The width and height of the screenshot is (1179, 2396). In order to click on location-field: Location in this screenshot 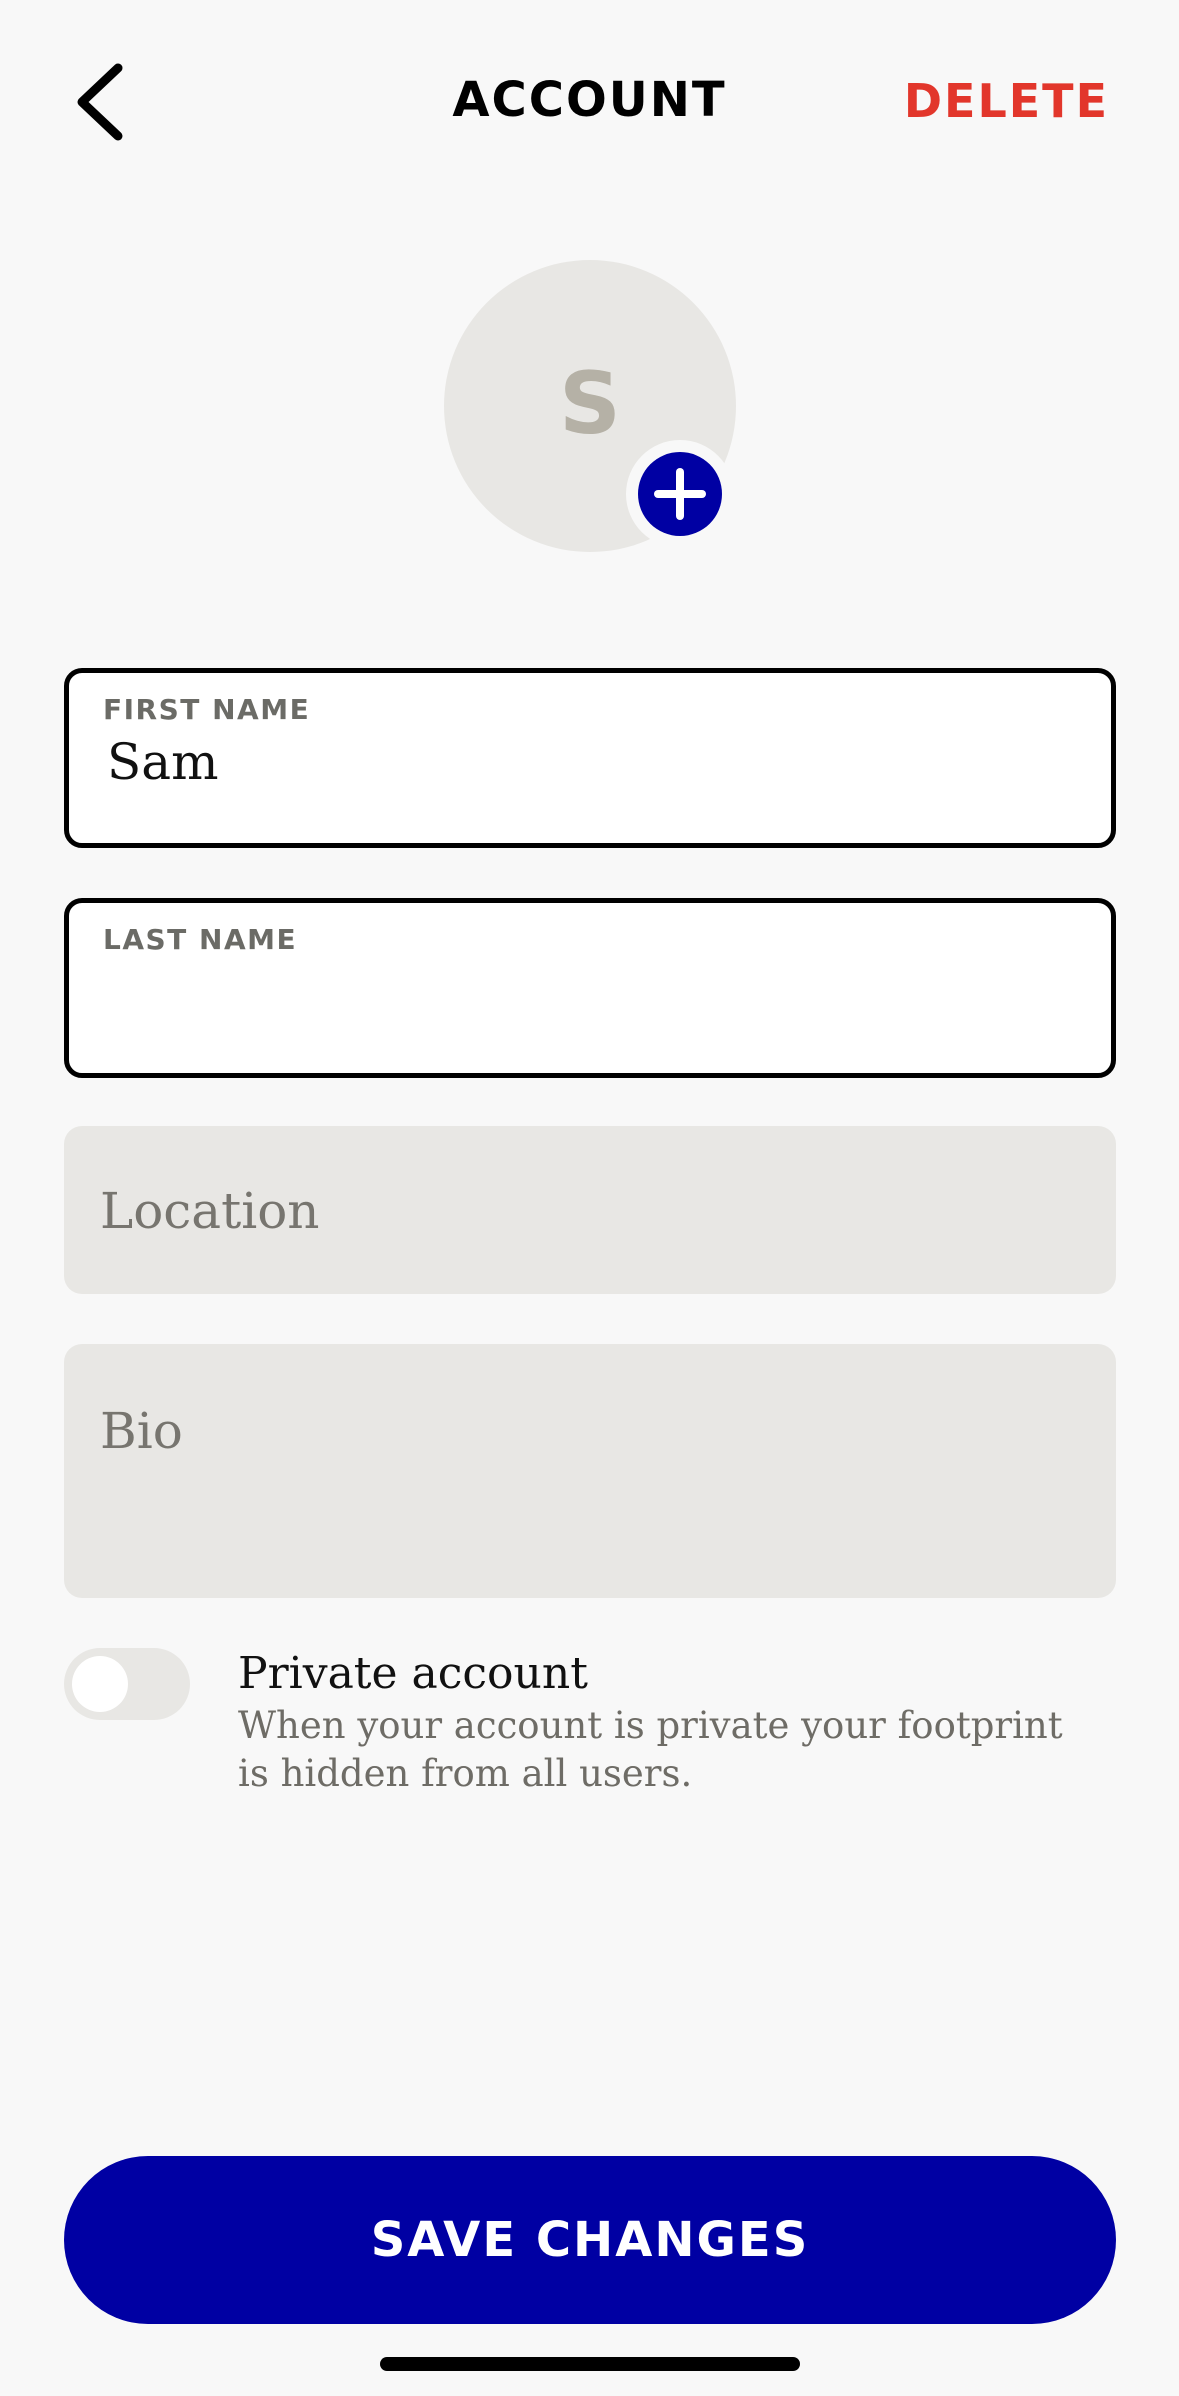, I will do `click(590, 1210)`.